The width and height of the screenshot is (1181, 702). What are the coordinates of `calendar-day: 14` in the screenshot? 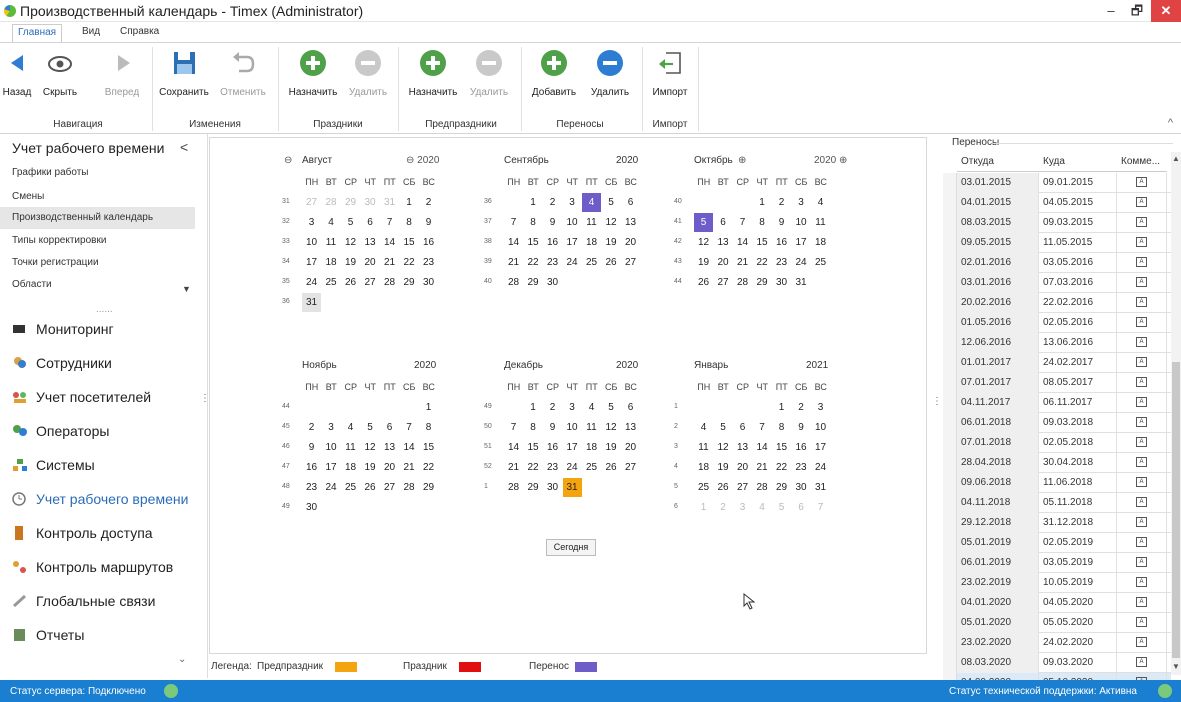 It's located at (513, 447).